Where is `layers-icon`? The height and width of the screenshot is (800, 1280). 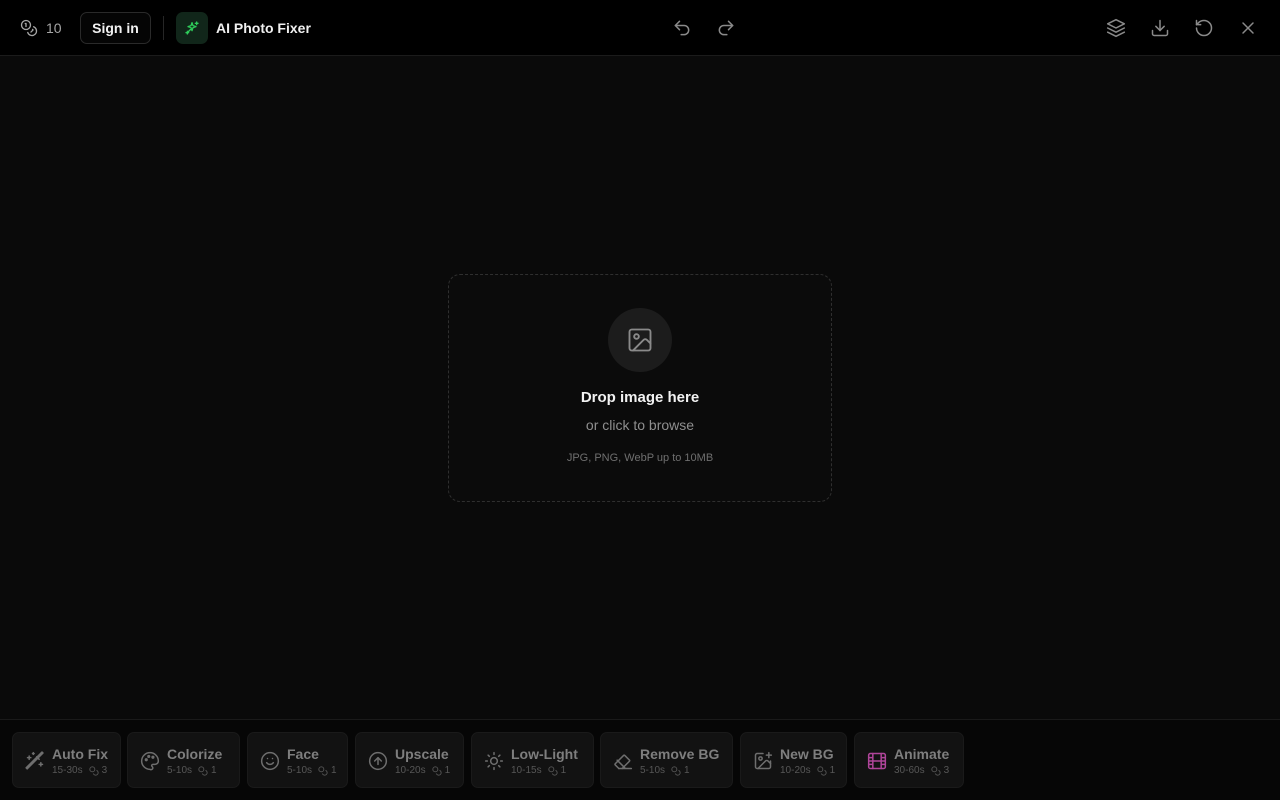 layers-icon is located at coordinates (1116, 28).